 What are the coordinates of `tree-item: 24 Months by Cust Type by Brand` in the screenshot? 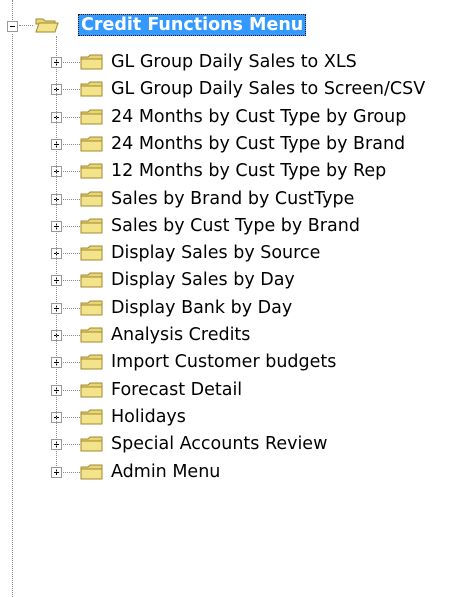 It's located at (234, 144).